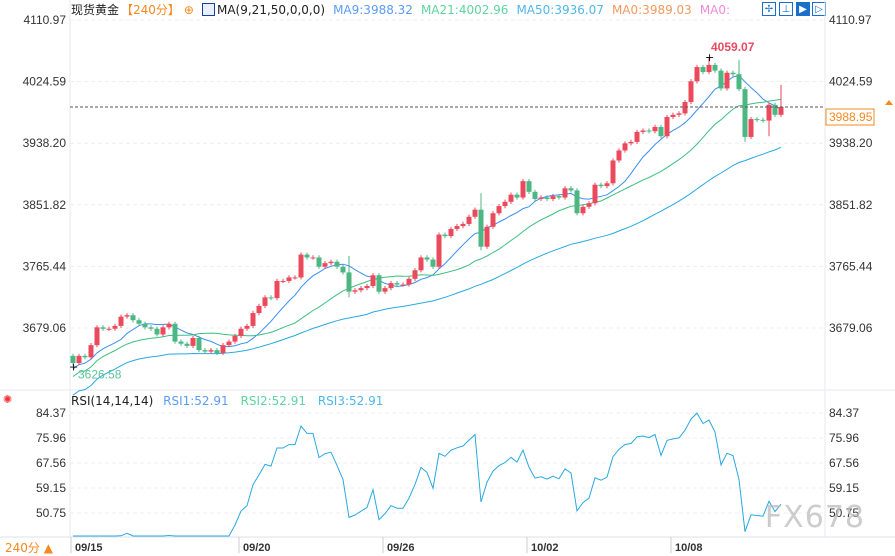 The width and height of the screenshot is (895, 556). What do you see at coordinates (851, 328) in the screenshot?
I see `price-tick-right: 3679.06` at bounding box center [851, 328].